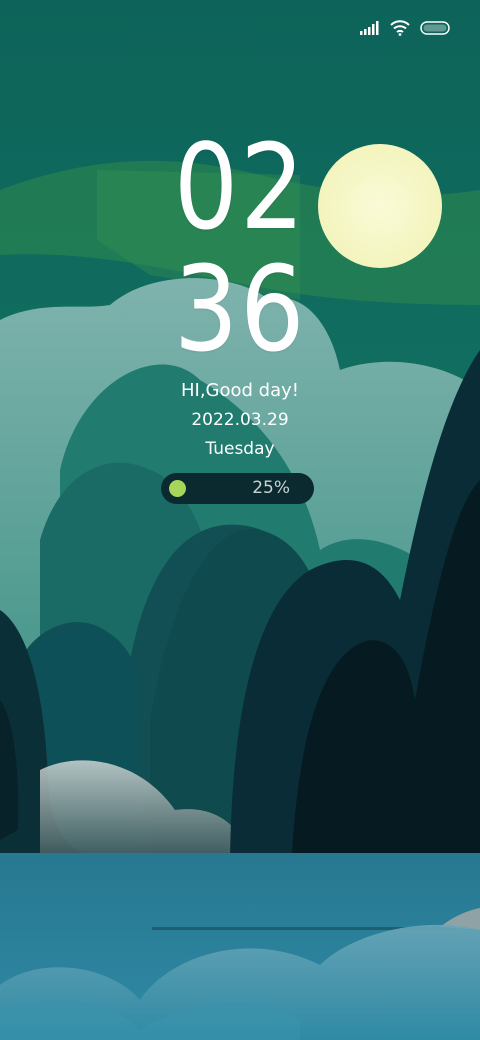 This screenshot has width=480, height=1040. What do you see at coordinates (239, 390) in the screenshot?
I see `greeting-text: HI,Good day!` at bounding box center [239, 390].